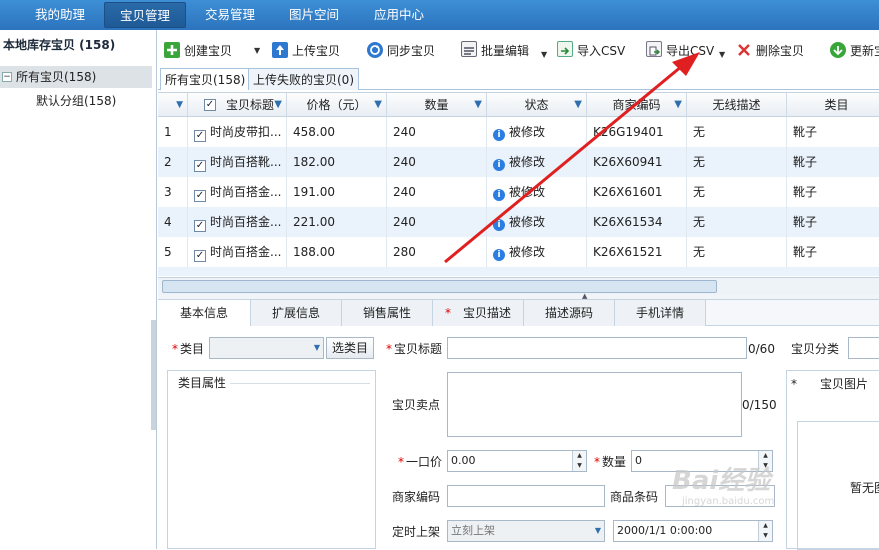 The image size is (879, 550). I want to click on export-csv-button: 导出CSV, so click(680, 51).